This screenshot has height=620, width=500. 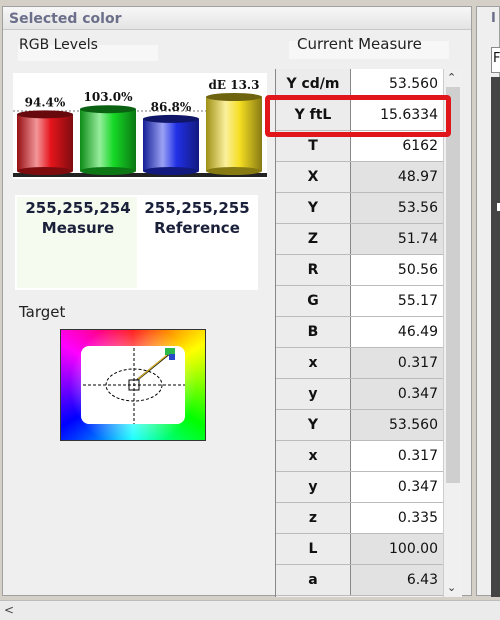 What do you see at coordinates (42, 312) in the screenshot?
I see `target-label: Target` at bounding box center [42, 312].